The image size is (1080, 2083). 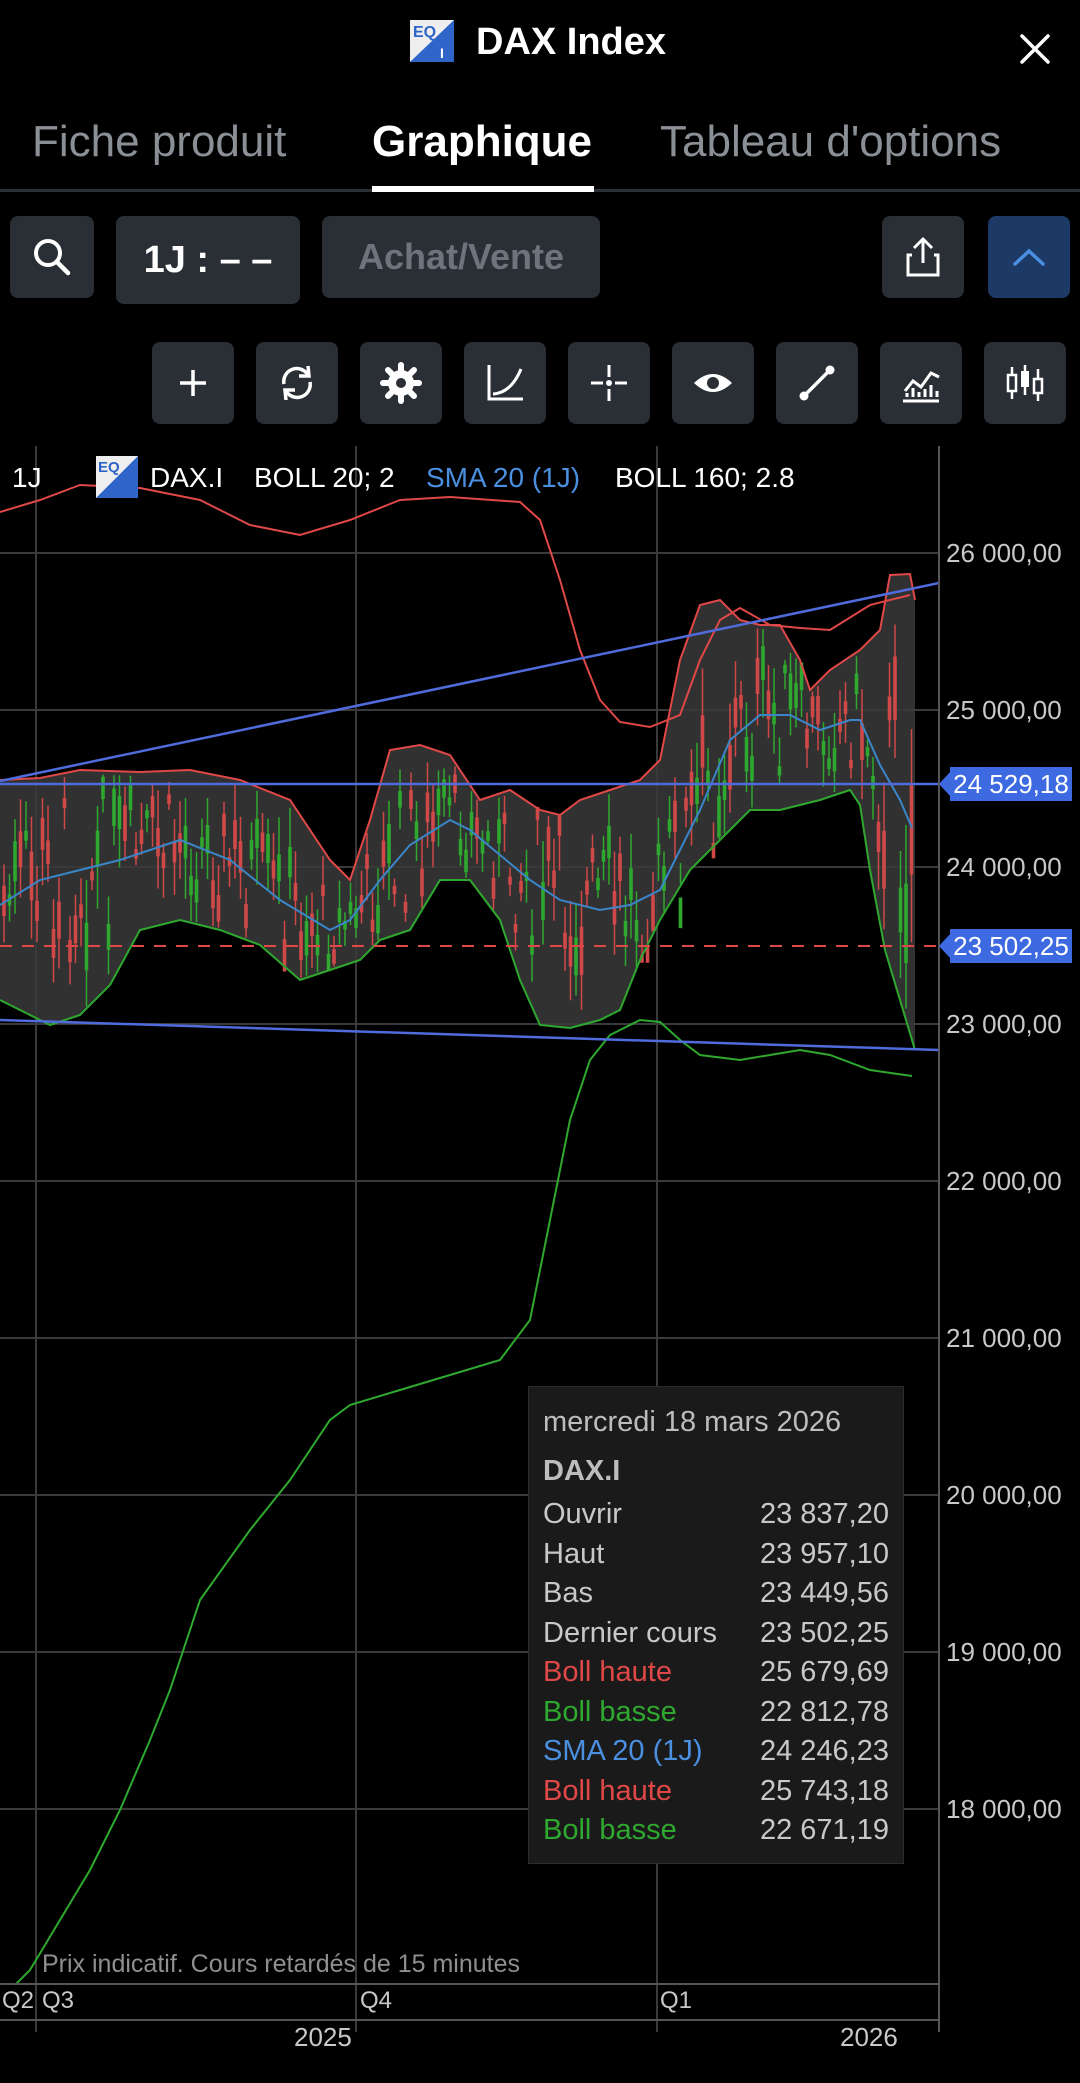 I want to click on y-axis-label: 19 000,00, so click(x=1004, y=1652).